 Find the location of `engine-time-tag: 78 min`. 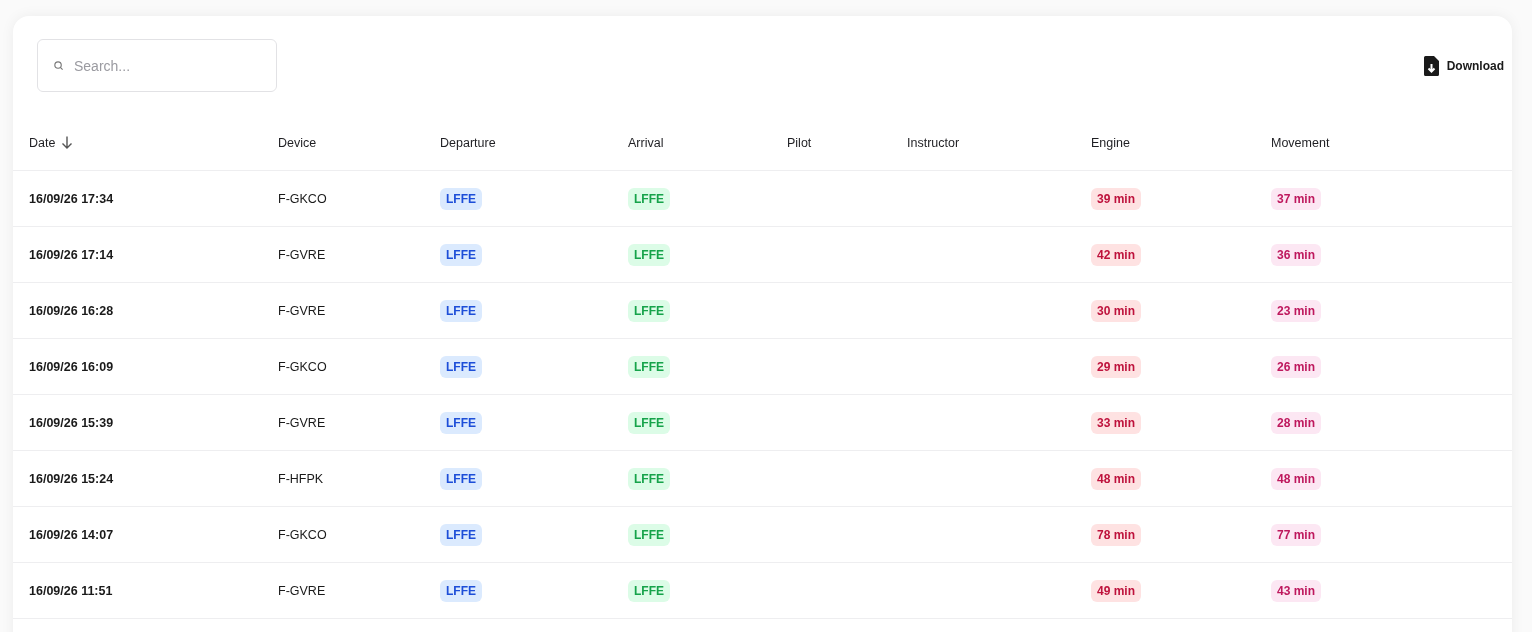

engine-time-tag: 78 min is located at coordinates (1116, 534).